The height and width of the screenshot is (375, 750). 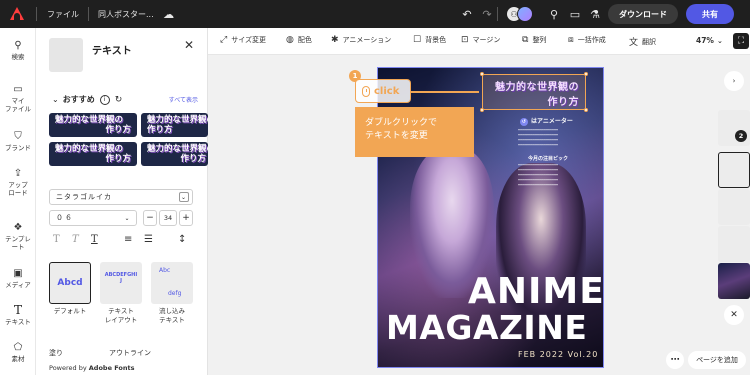 I want to click on text-style-layout: ABCDEFGHIJ, so click(x=121, y=283).